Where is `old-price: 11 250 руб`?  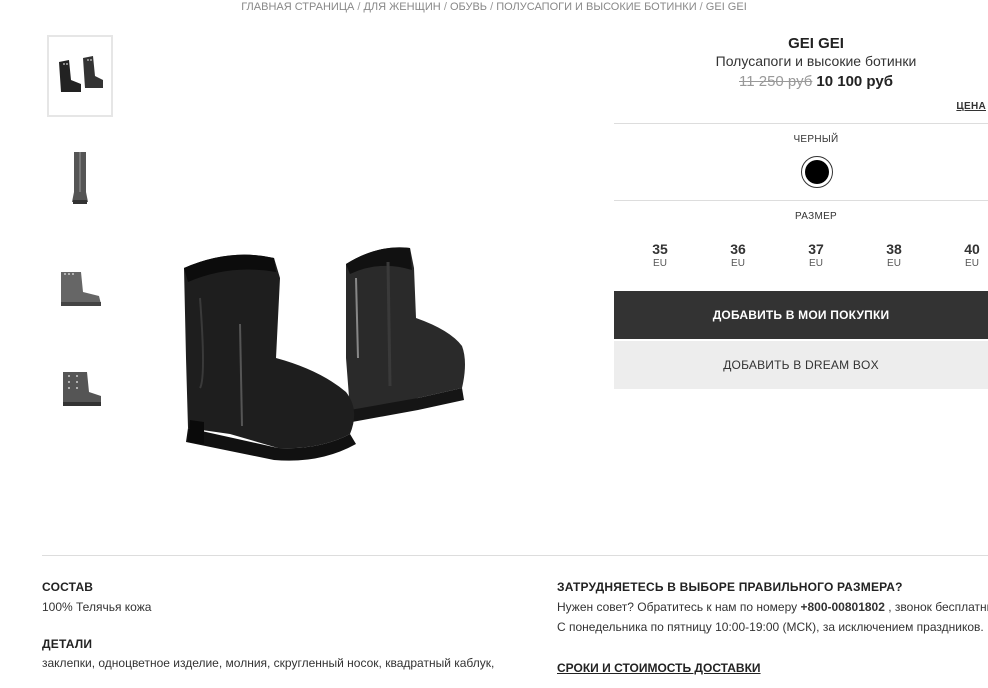
old-price: 11 250 руб is located at coordinates (776, 81).